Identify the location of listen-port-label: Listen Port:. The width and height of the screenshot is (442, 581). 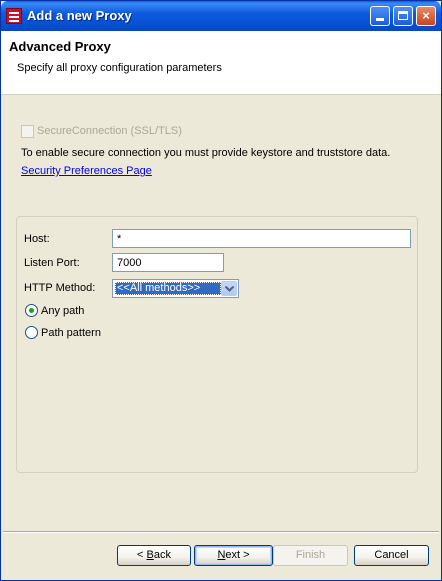
(52, 263).